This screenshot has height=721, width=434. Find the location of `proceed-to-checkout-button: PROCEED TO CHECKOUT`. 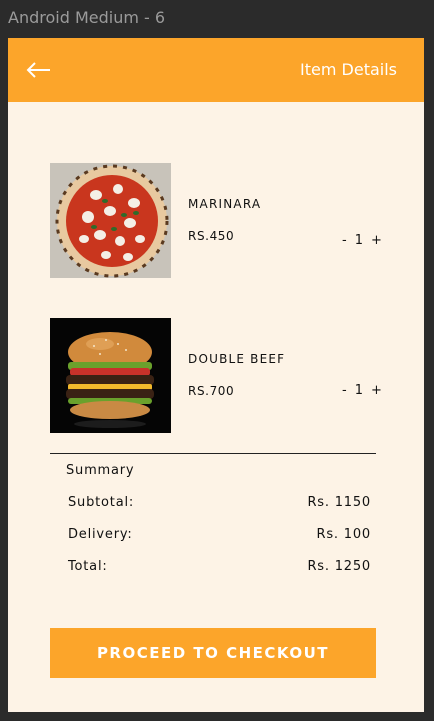

proceed-to-checkout-button: PROCEED TO CHECKOUT is located at coordinates (213, 653).